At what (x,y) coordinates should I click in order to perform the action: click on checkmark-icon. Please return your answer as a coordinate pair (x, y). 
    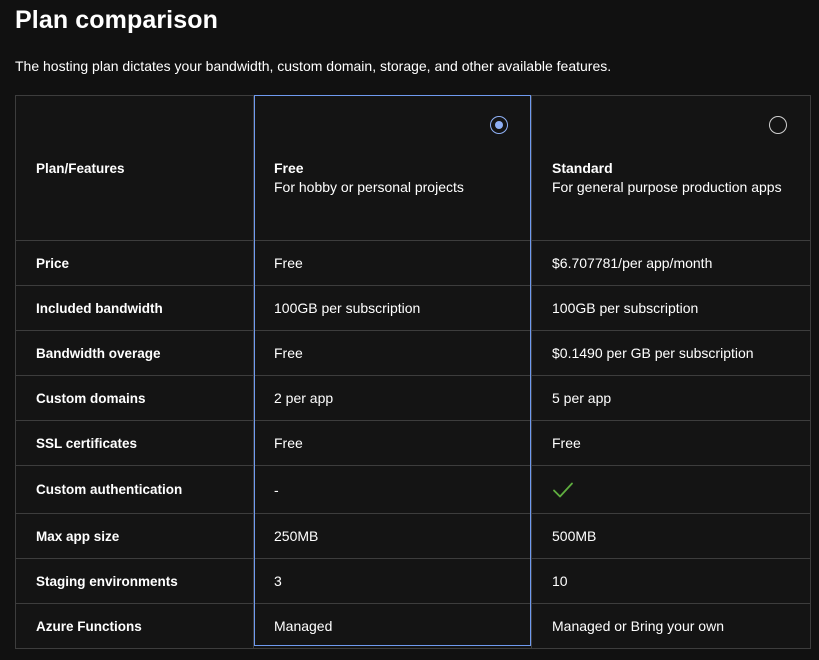
    Looking at the image, I should click on (681, 490).